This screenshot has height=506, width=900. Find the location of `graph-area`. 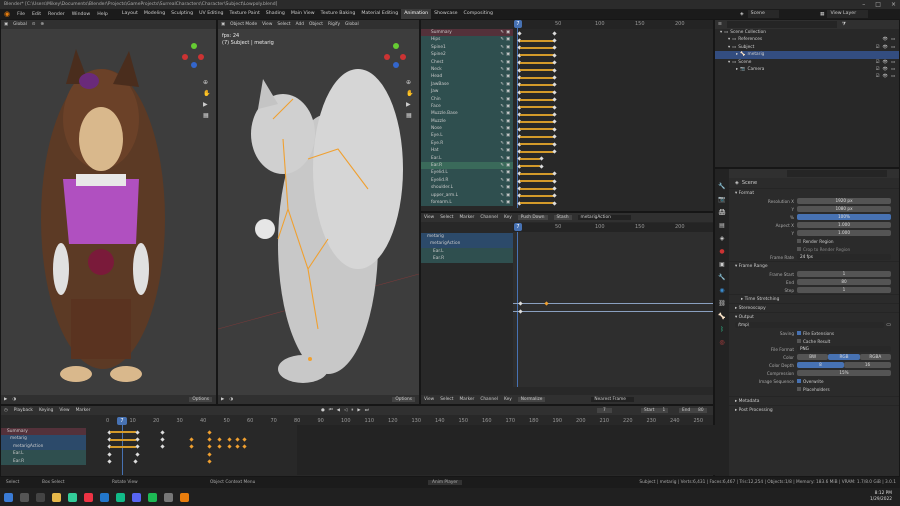

graph-area is located at coordinates (613, 309).